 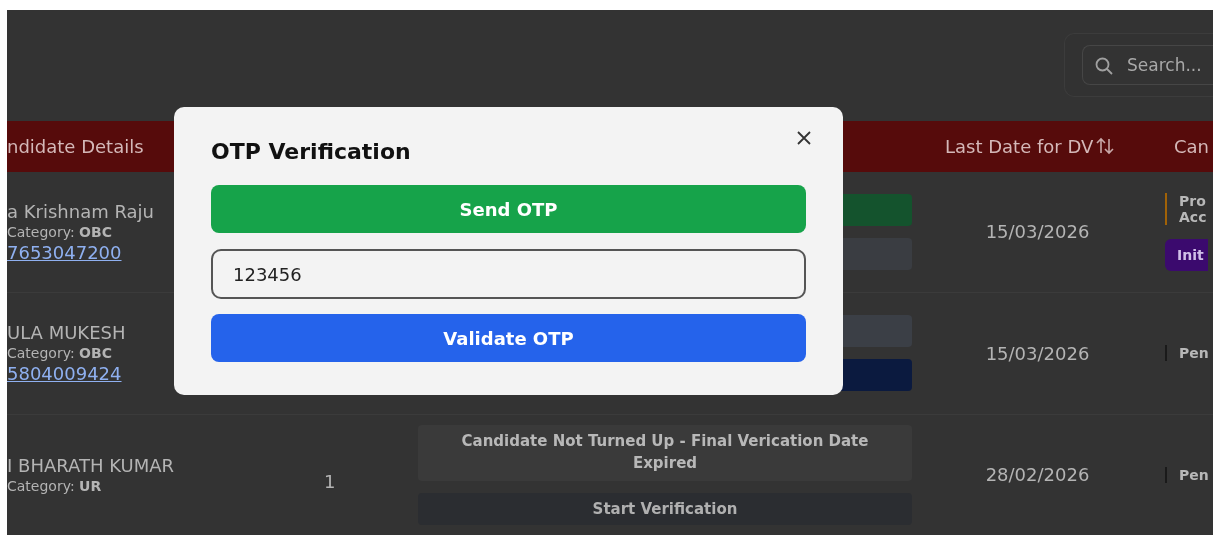 I want to click on close-button, so click(x=804, y=138).